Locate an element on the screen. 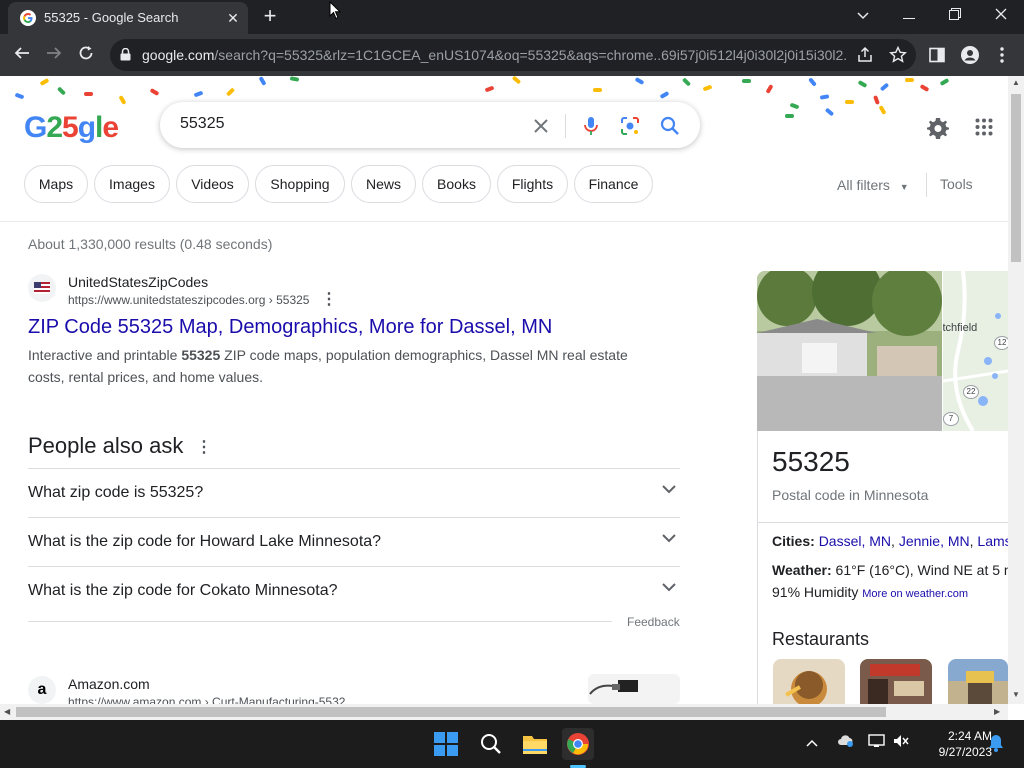 Image resolution: width=1024 pixels, height=768 pixels. chrome-taskbar-icon is located at coordinates (578, 744).